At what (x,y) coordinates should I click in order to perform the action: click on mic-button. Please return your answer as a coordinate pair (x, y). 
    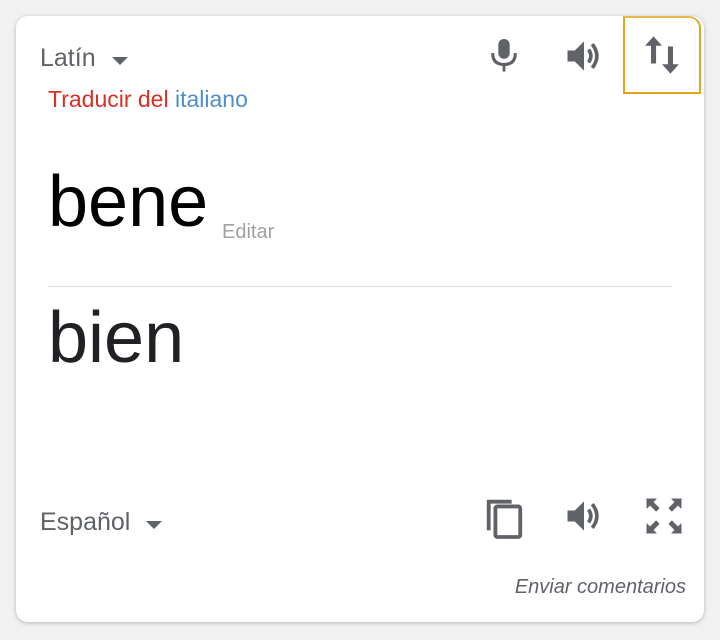
    Looking at the image, I should click on (504, 56).